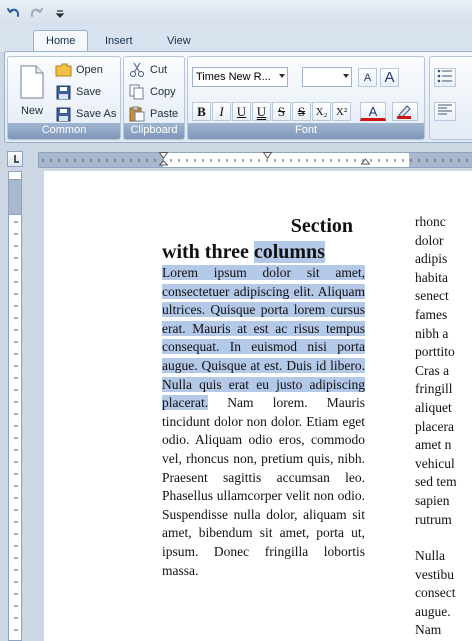 The height and width of the screenshot is (641, 472). I want to click on clipboard-group-label: Clipboard, so click(154, 131).